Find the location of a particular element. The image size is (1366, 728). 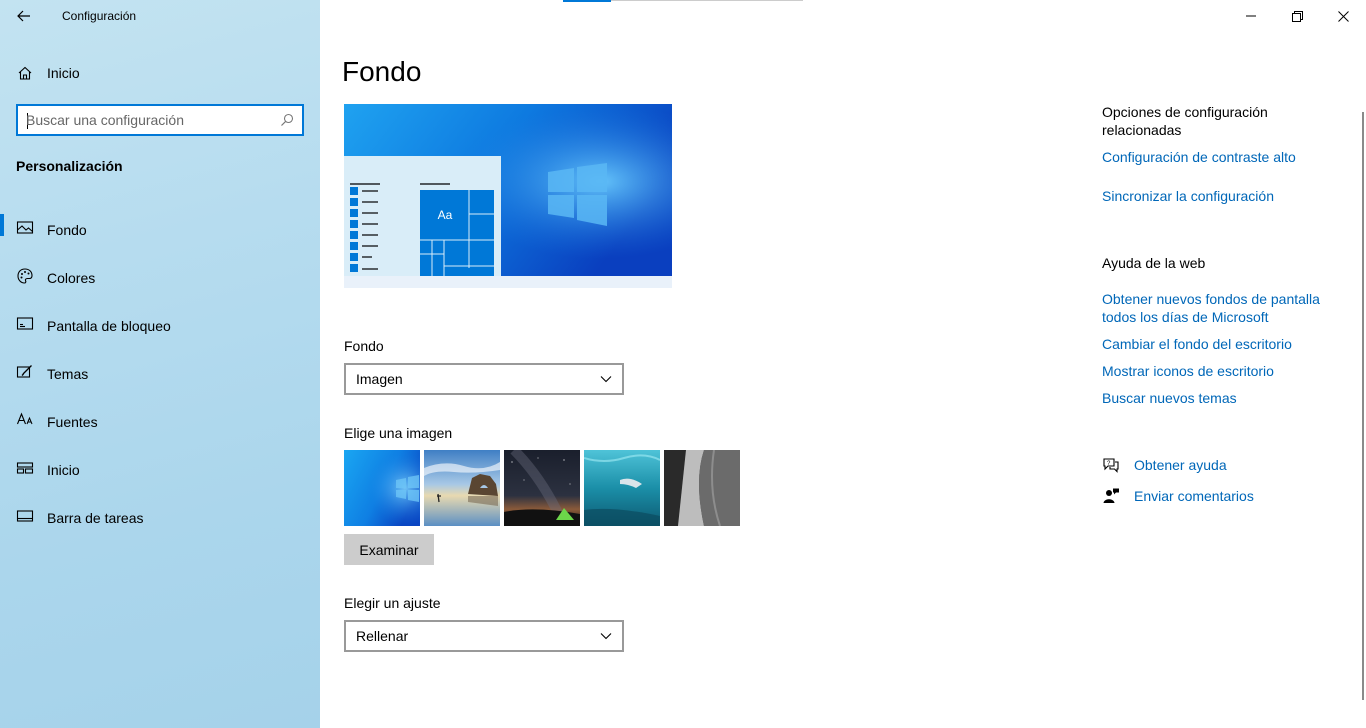

get-help-row: ? Obtener ayuda is located at coordinates (1164, 465).